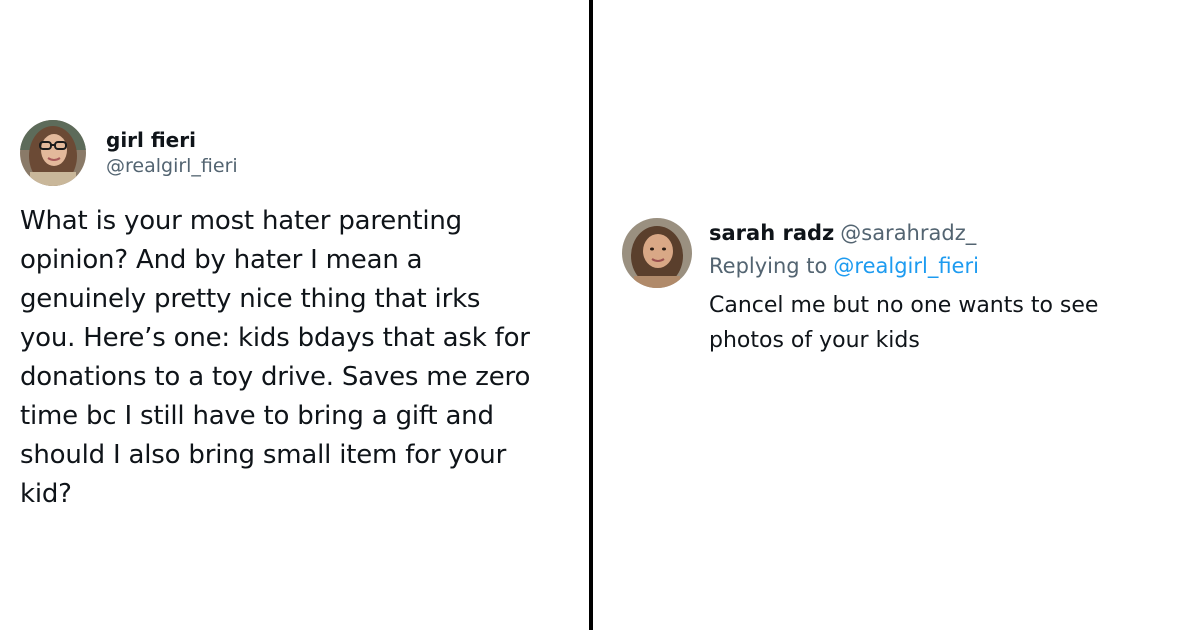 Image resolution: width=1200 pixels, height=630 pixels. What do you see at coordinates (906, 266) in the screenshot?
I see `replying-to-mention-link: @realgirl_fieri` at bounding box center [906, 266].